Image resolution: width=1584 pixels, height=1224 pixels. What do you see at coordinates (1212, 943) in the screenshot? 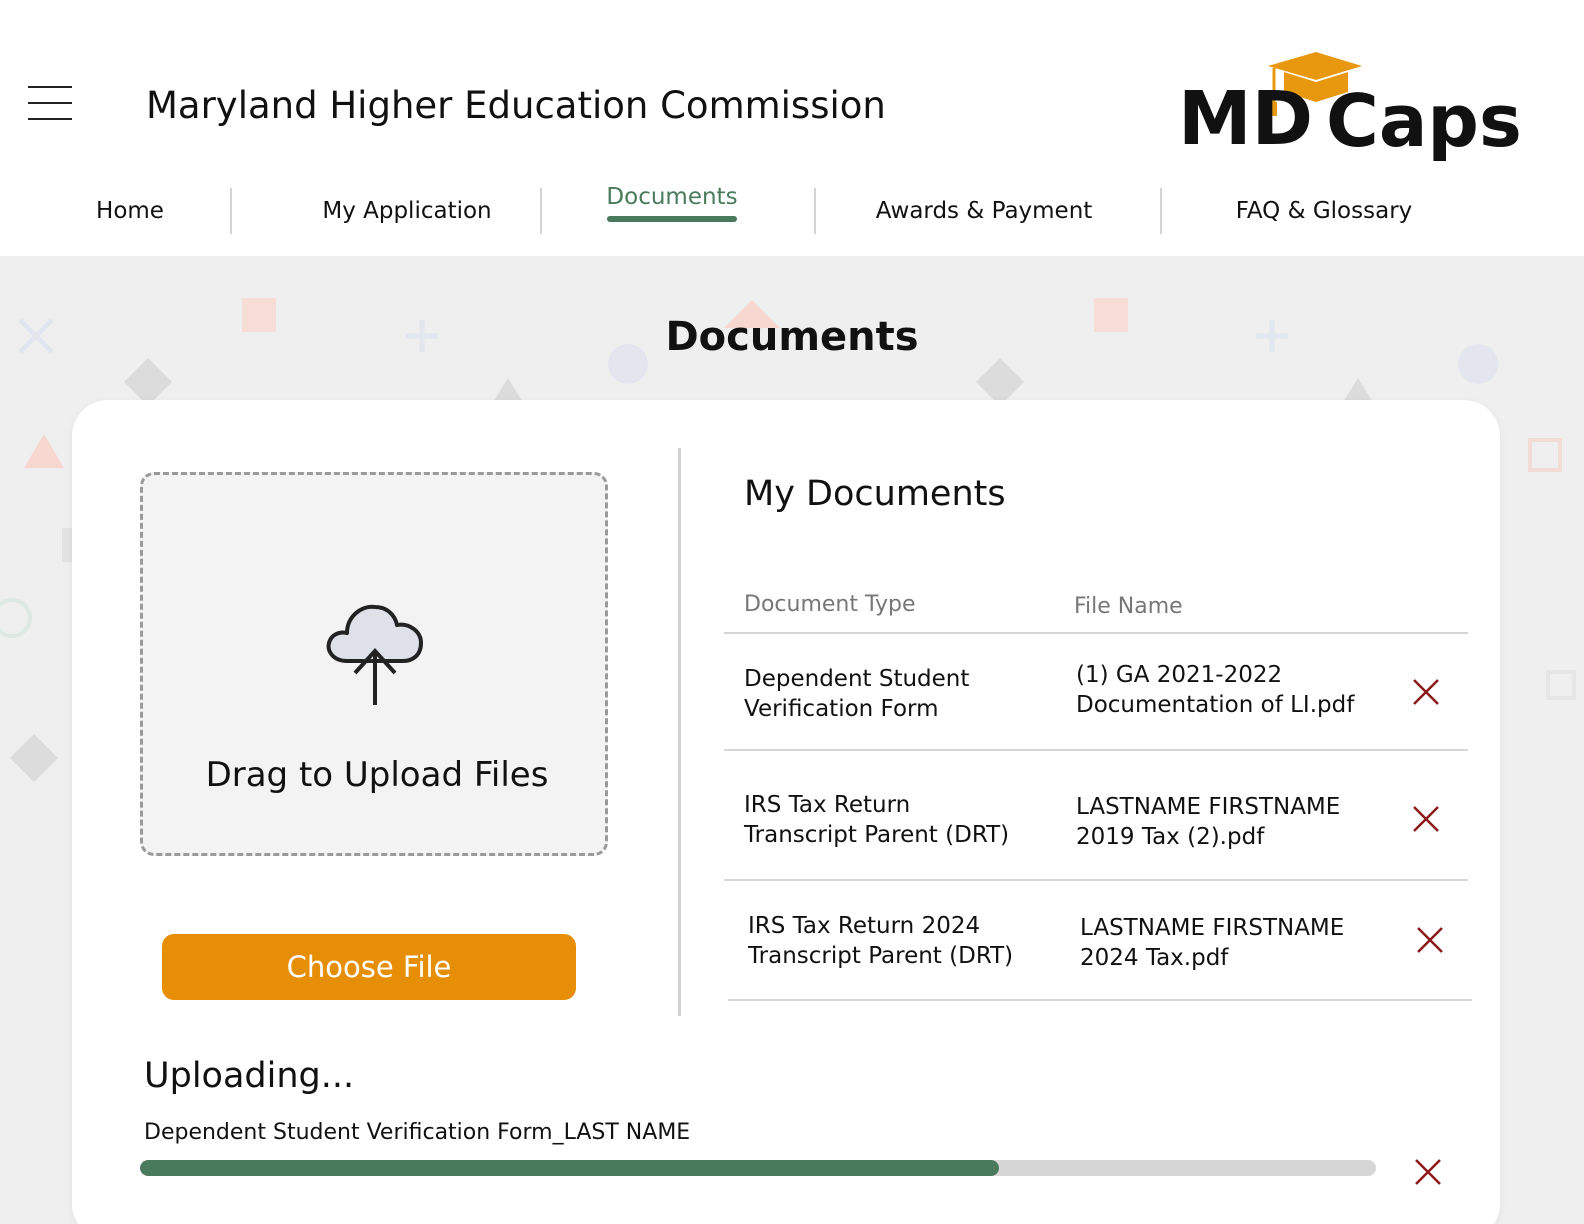
I see `table-row-file-name: LASTNAME FIRSTNAME 2024 Tax.pdf` at bounding box center [1212, 943].